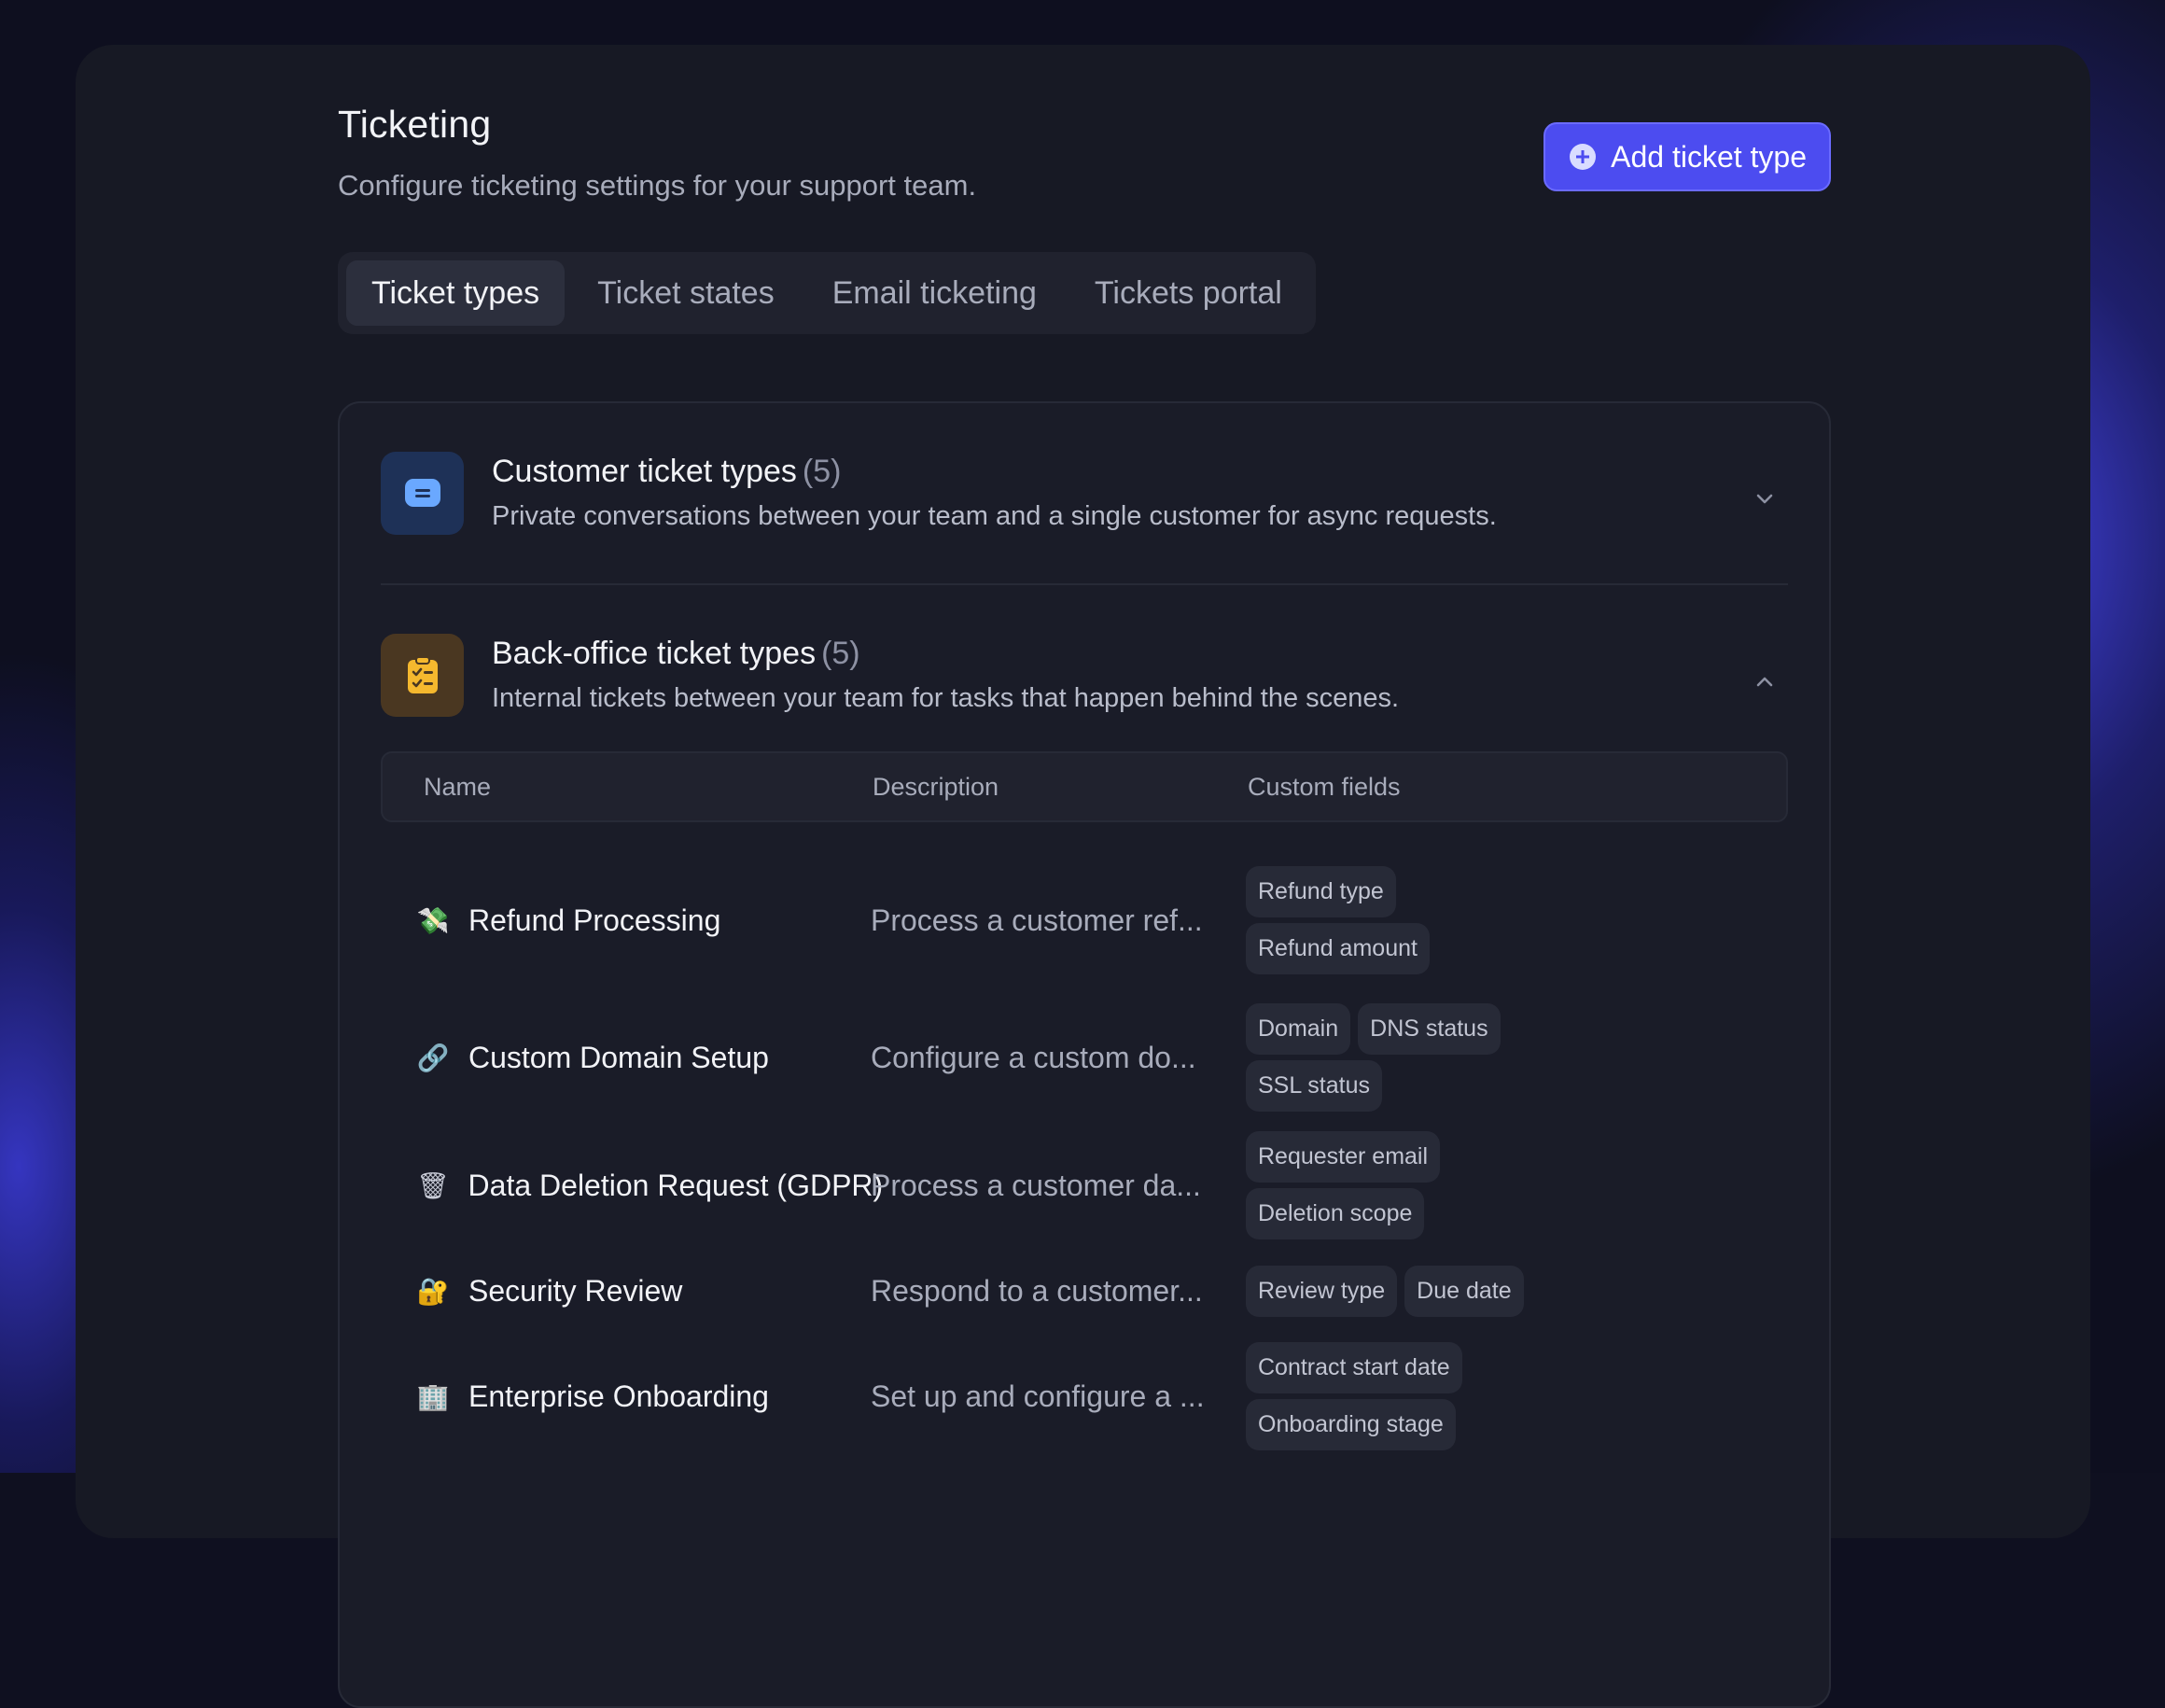 The image size is (2165, 1708). I want to click on chip-list: Review type Due date, so click(1404, 1291).